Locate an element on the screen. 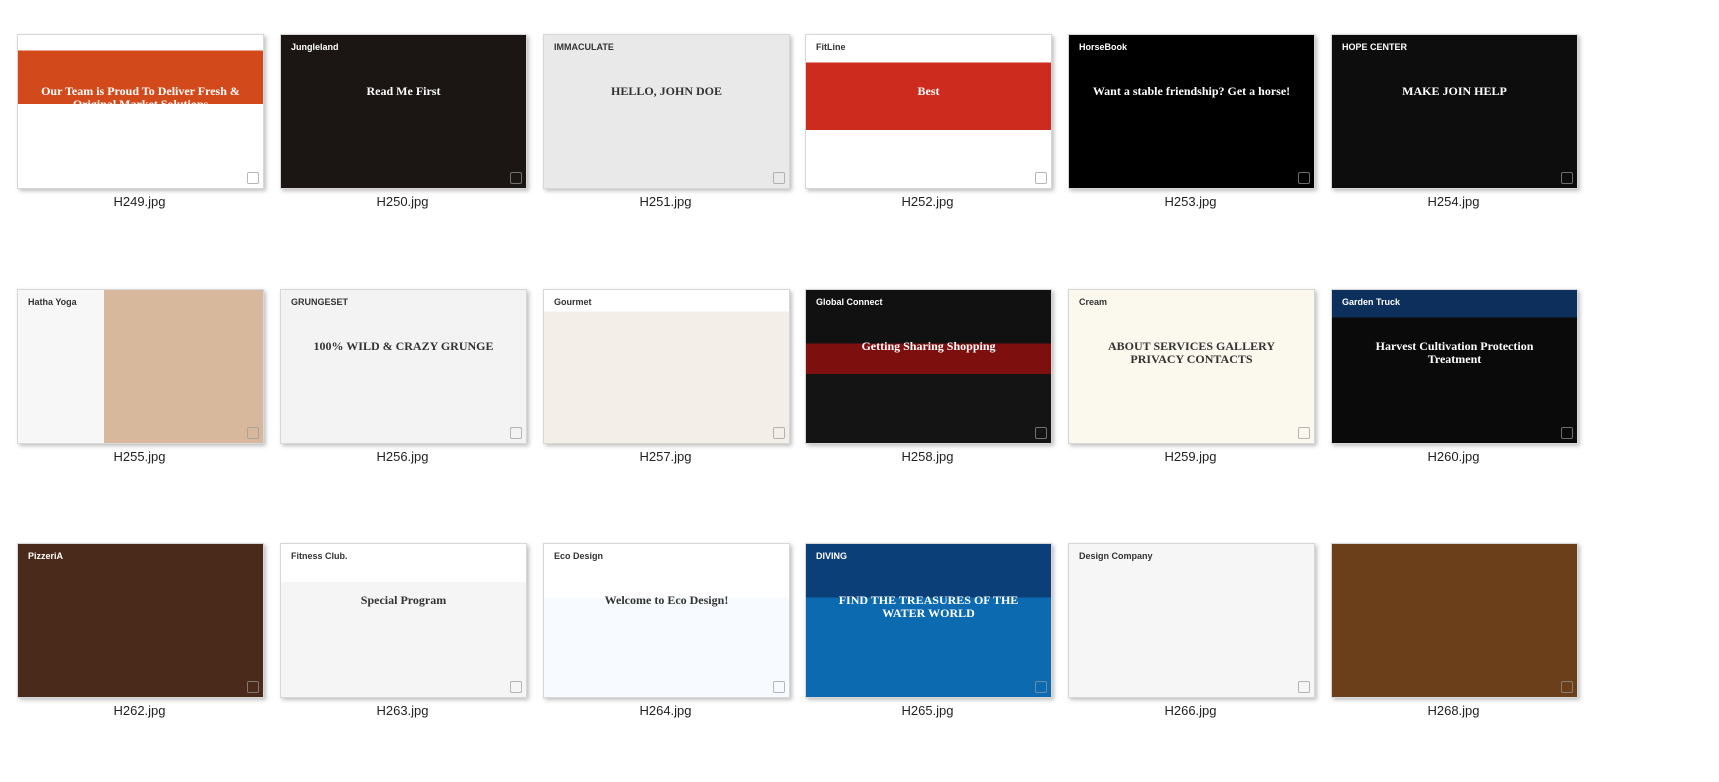 This screenshot has width=1719, height=782. thumbnail-item: PizzeriA H262.jpg is located at coordinates (140, 633).